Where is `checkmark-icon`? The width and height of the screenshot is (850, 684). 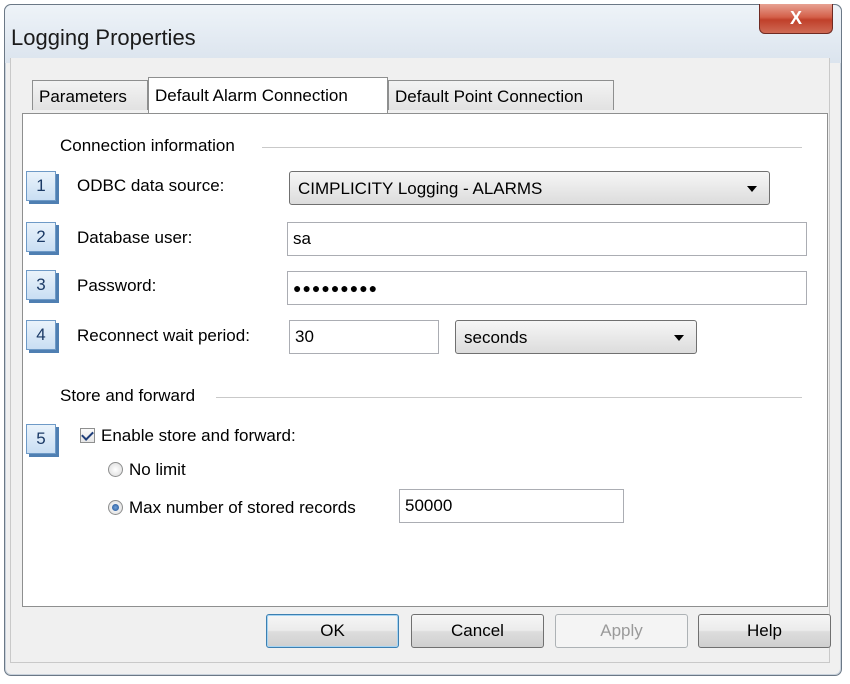
checkmark-icon is located at coordinates (87, 434).